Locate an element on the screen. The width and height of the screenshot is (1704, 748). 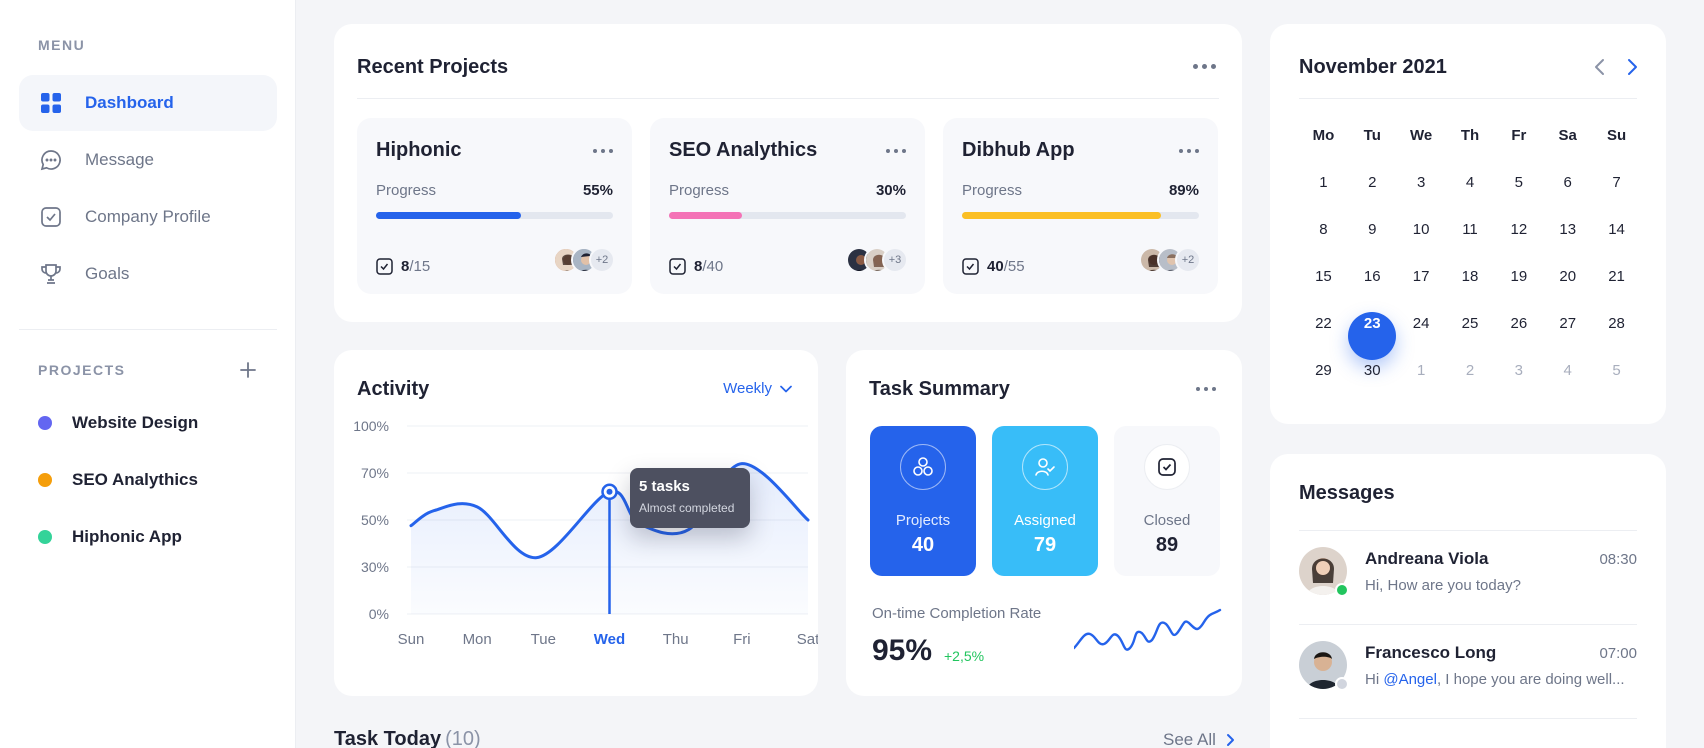
divider is located at coordinates (788, 98).